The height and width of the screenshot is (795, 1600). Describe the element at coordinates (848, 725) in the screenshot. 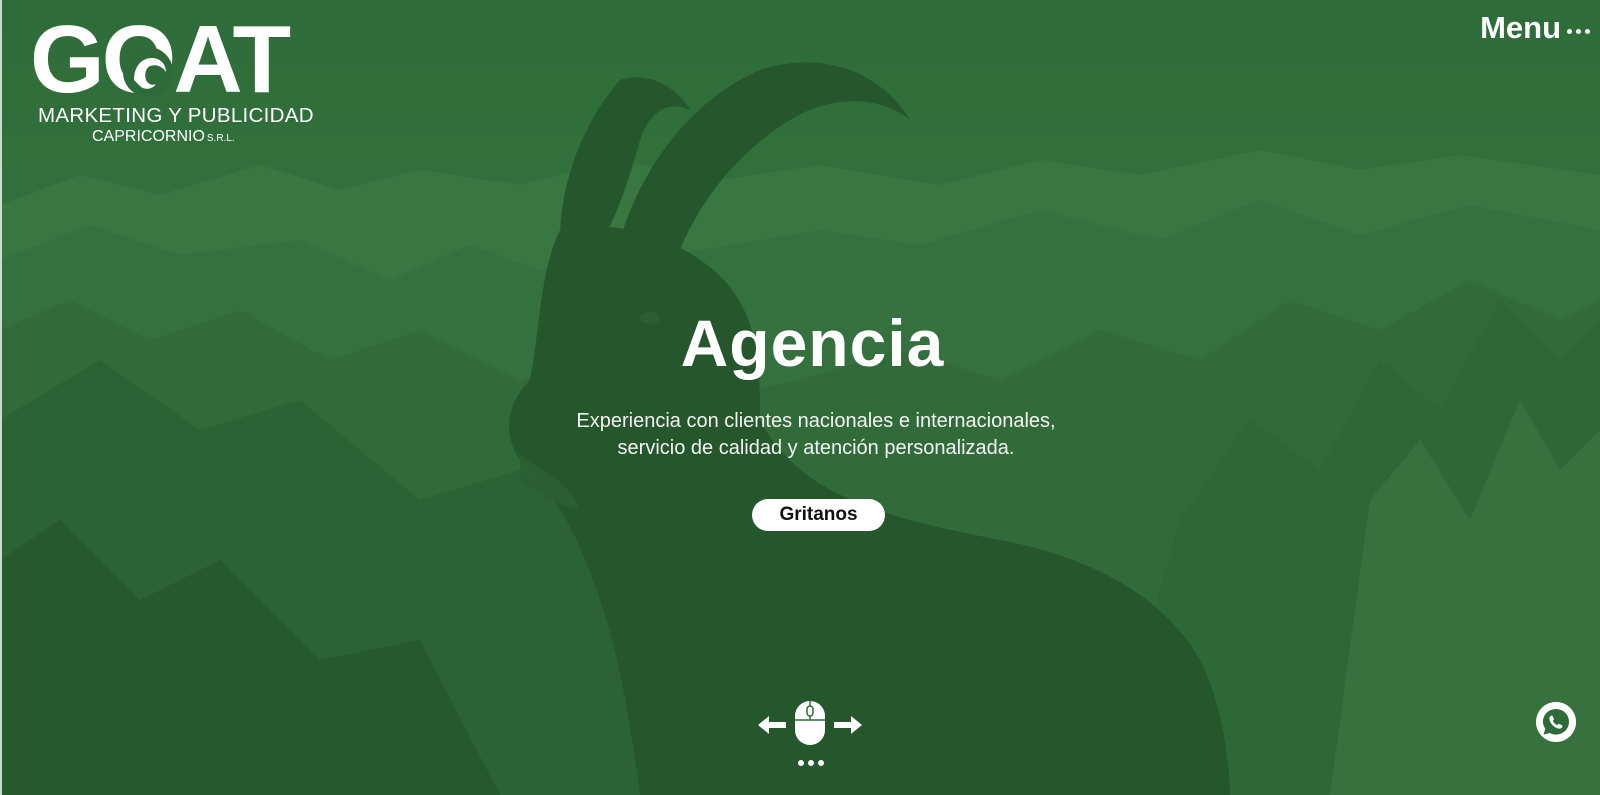

I see `arrow-right-icon` at that location.